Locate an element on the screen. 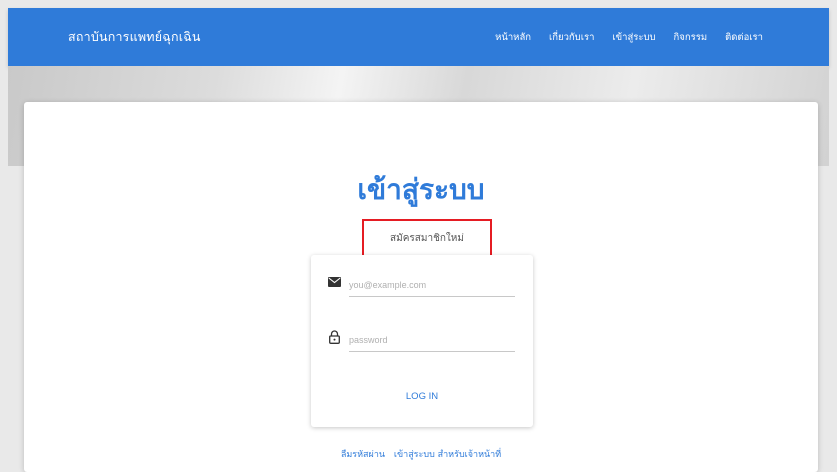  nav-link-home: หน้าหลัก is located at coordinates (513, 37).